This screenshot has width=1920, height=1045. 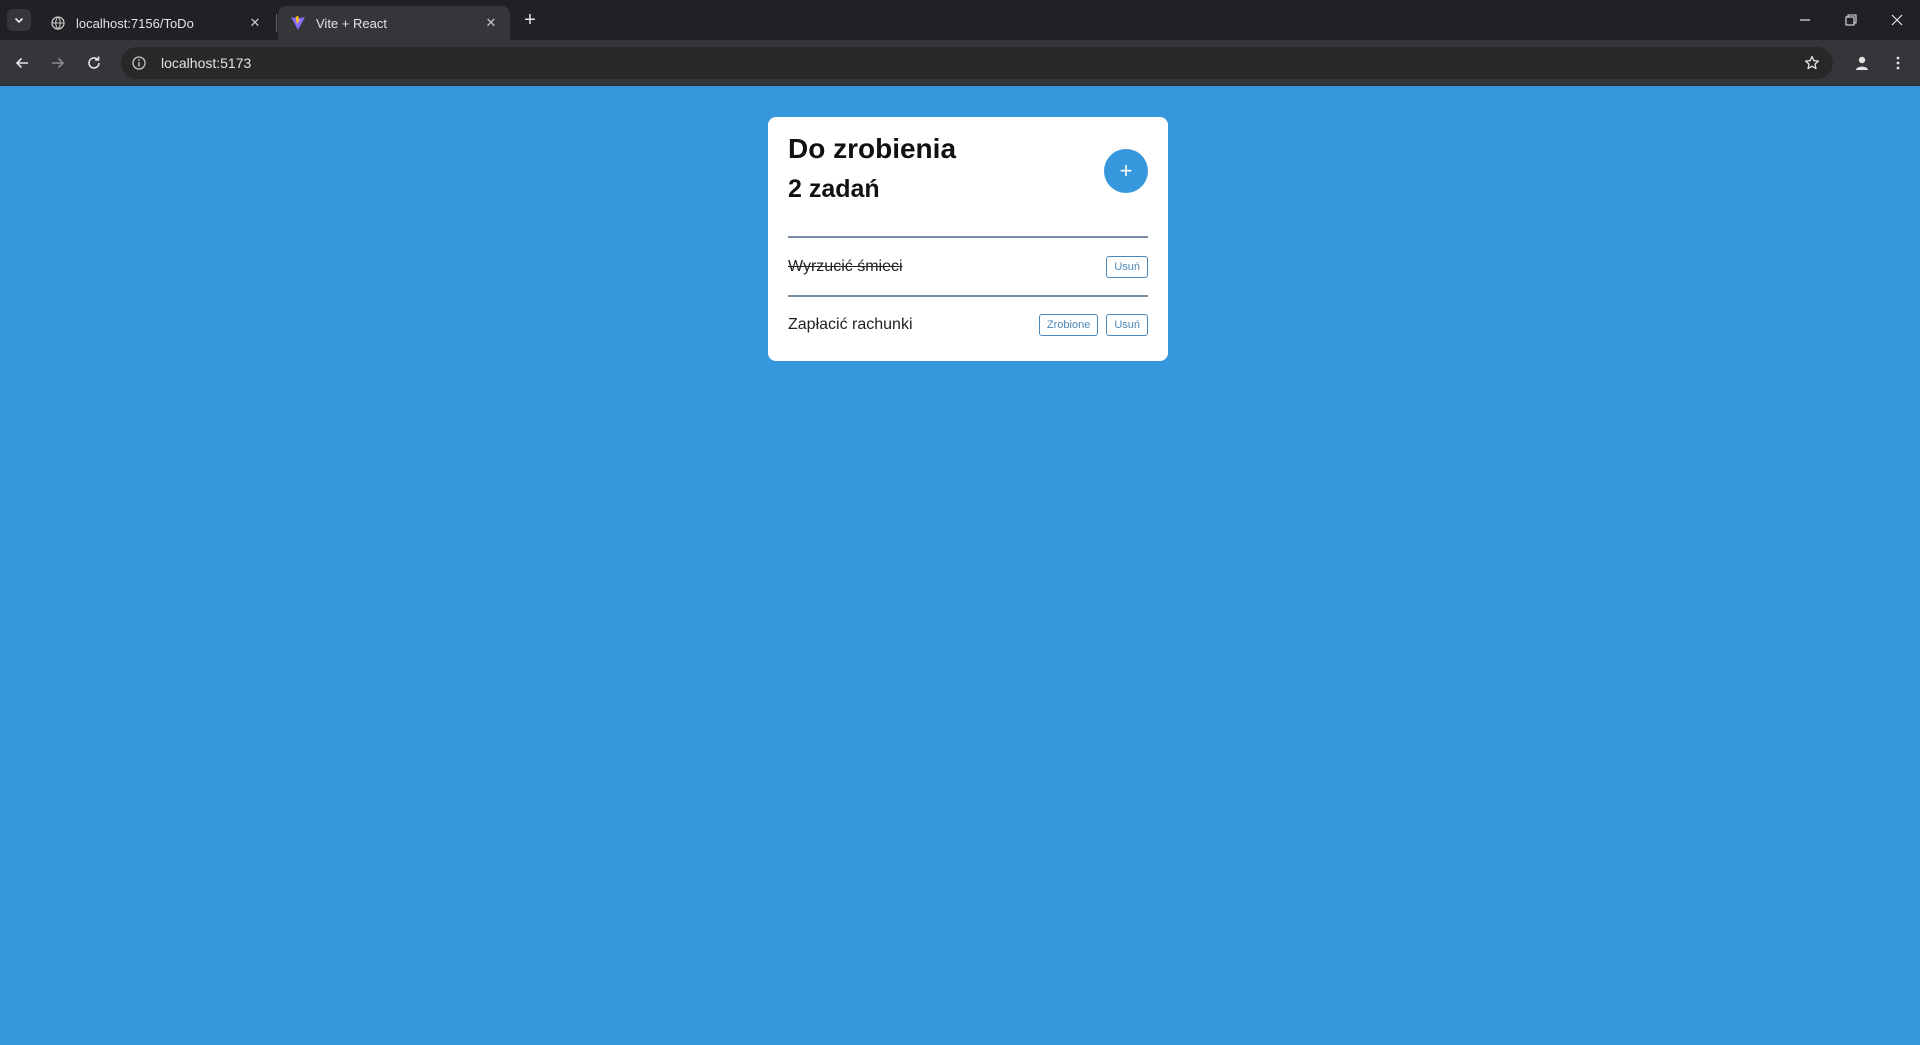 I want to click on browser-toolbar: localhost:5173, so click(x=960, y=63).